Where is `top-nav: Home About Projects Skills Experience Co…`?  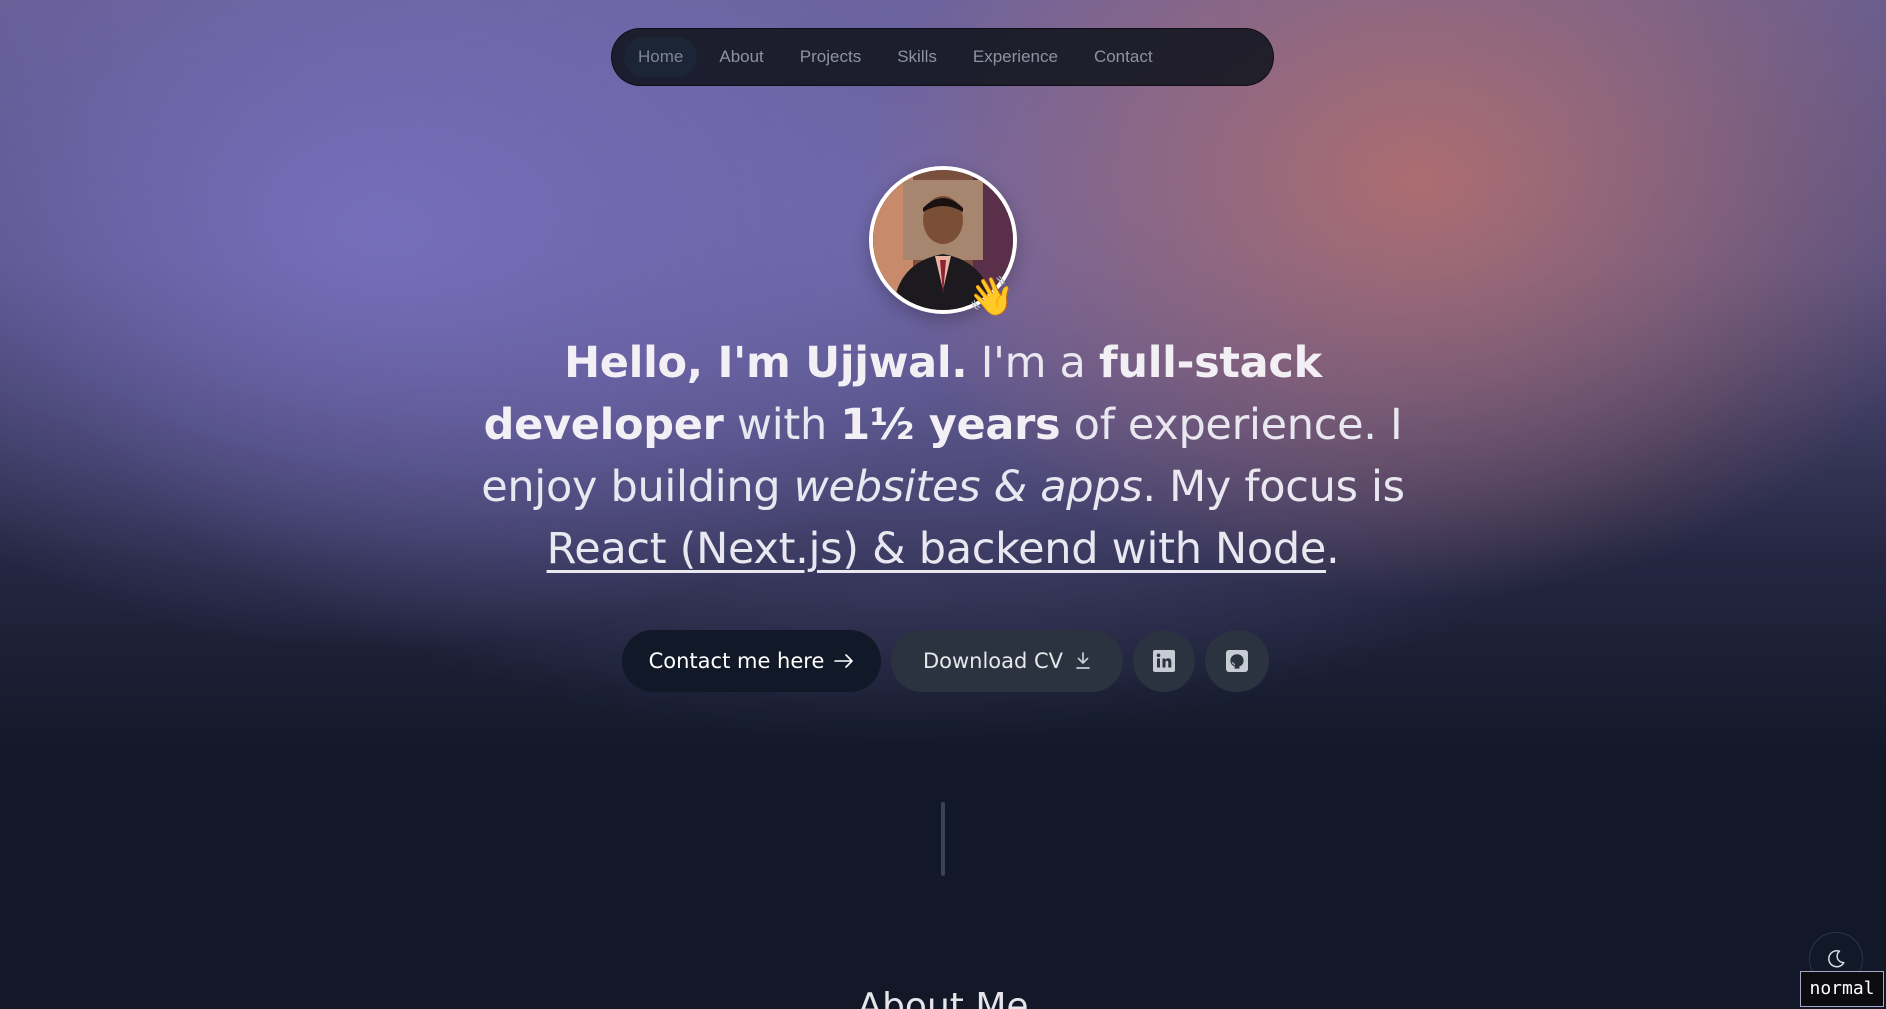 top-nav: Home About Projects Skills Experience Co… is located at coordinates (942, 57).